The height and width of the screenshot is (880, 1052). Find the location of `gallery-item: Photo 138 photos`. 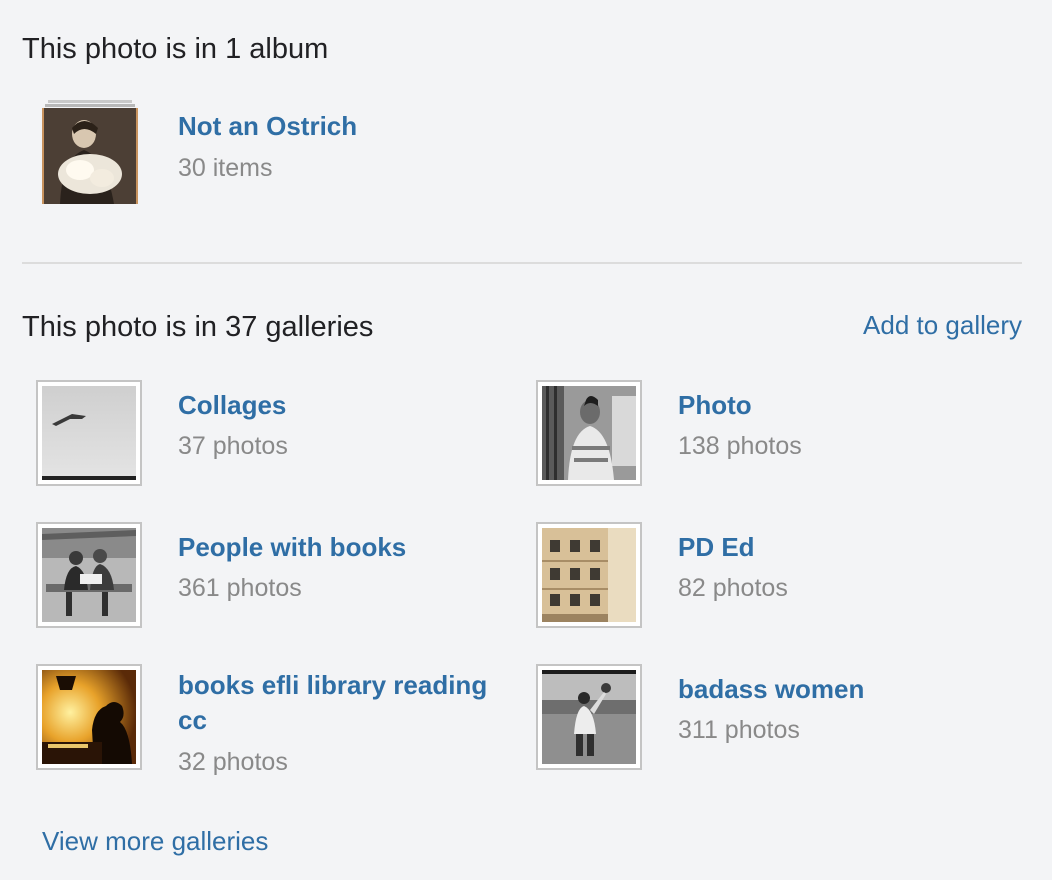

gallery-item: Photo 138 photos is located at coordinates (771, 435).